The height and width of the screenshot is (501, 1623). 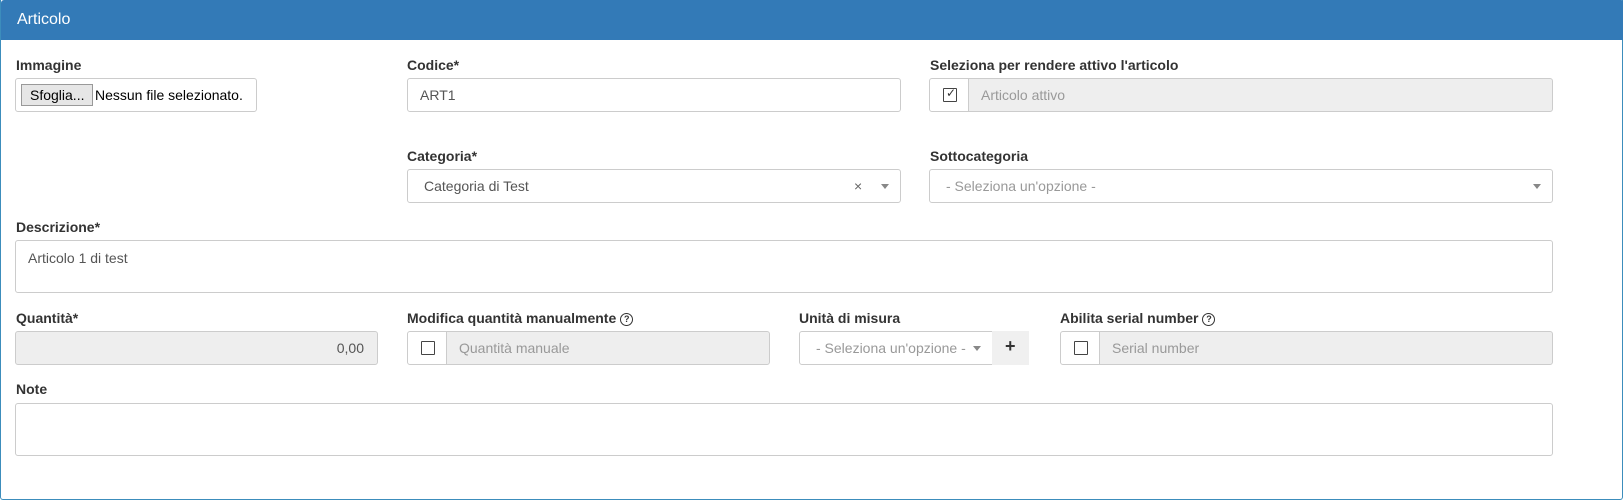 What do you see at coordinates (858, 186) in the screenshot?
I see `clear-icon: ×` at bounding box center [858, 186].